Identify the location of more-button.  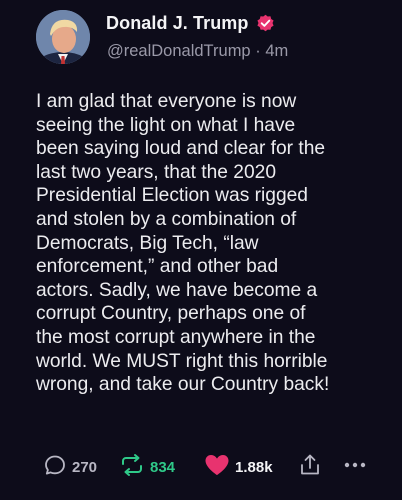
(355, 467).